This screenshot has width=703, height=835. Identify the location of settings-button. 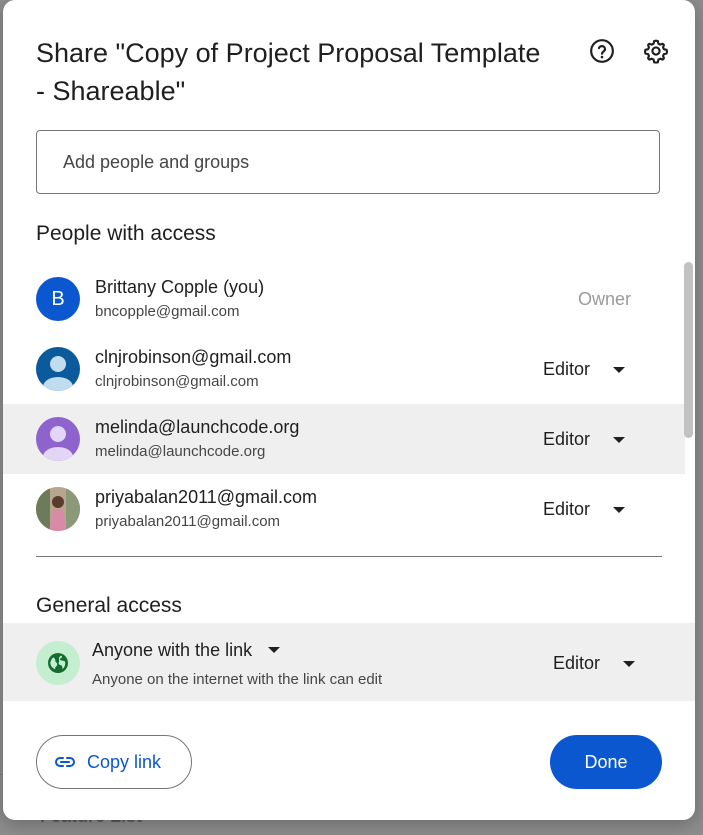
(656, 51).